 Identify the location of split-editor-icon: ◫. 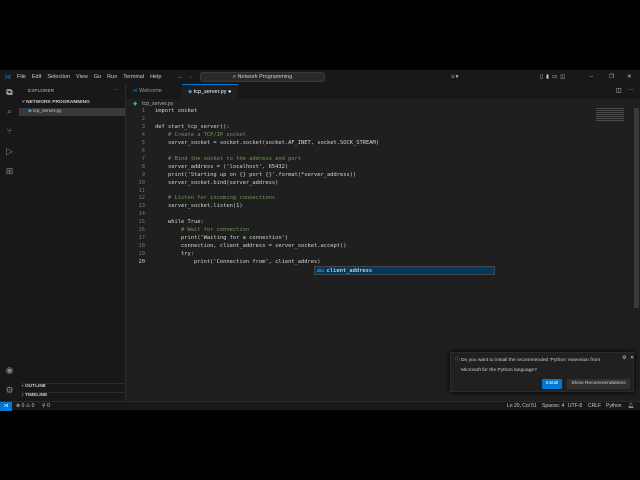
(619, 90).